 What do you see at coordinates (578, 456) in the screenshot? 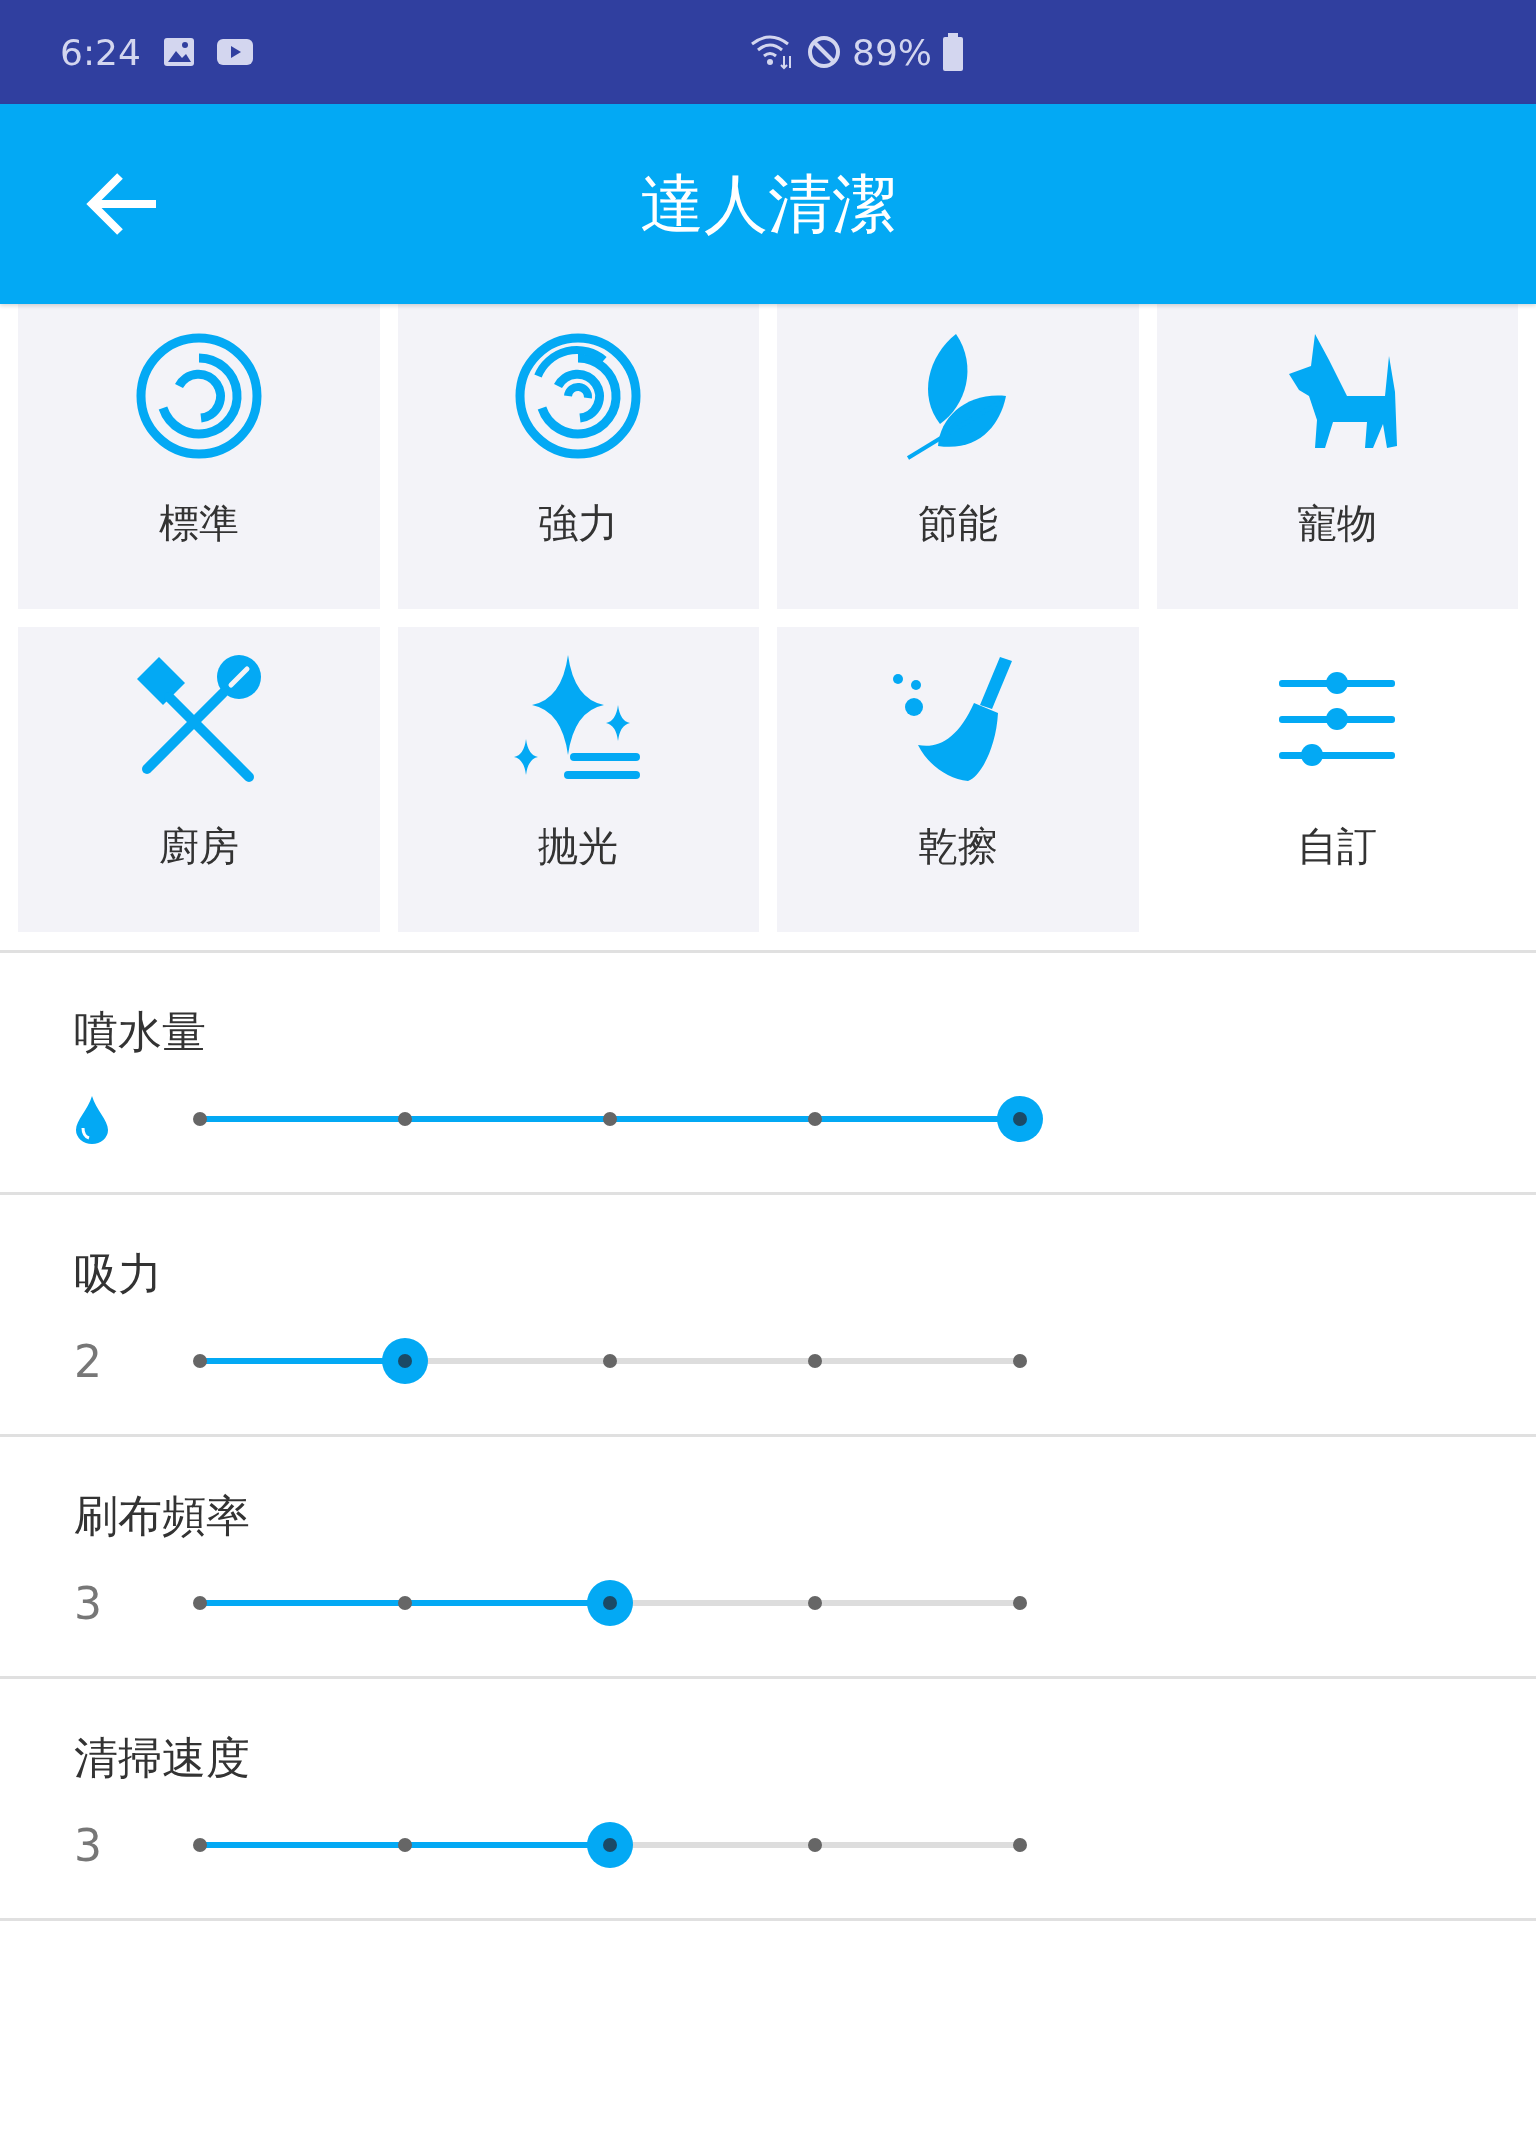
I see `mode-tile: 強力` at bounding box center [578, 456].